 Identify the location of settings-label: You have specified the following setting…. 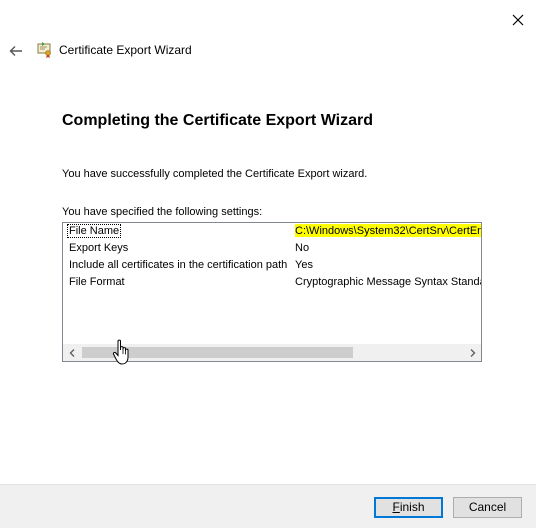
(162, 212).